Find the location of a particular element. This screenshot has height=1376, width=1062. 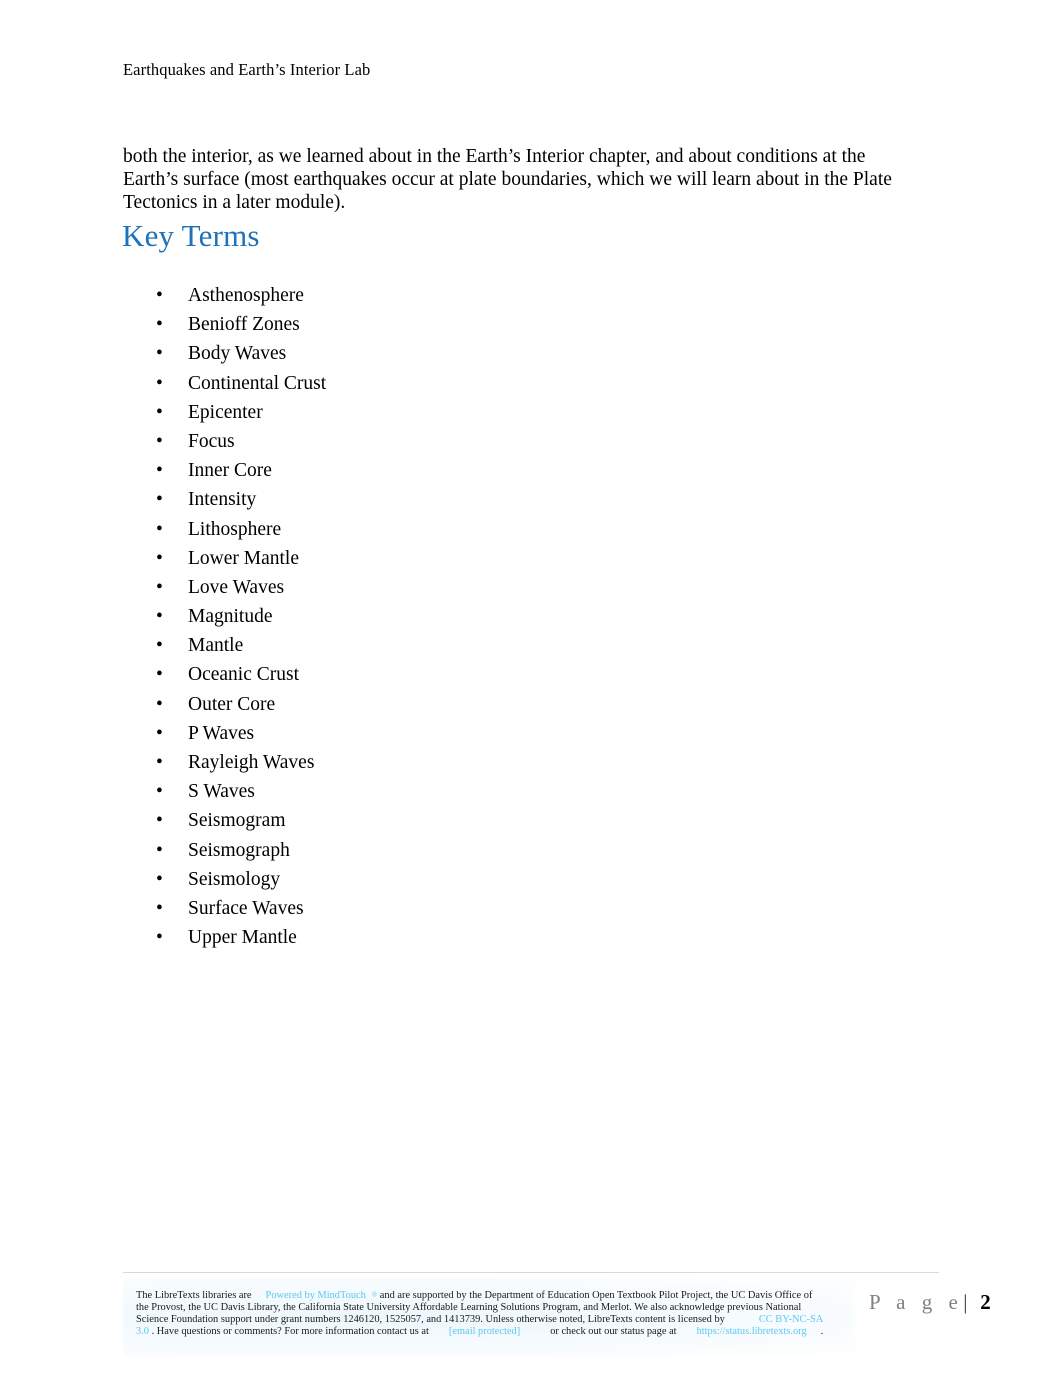

footer-segment-1: The LibreTexts libraries are is located at coordinates (194, 1295).